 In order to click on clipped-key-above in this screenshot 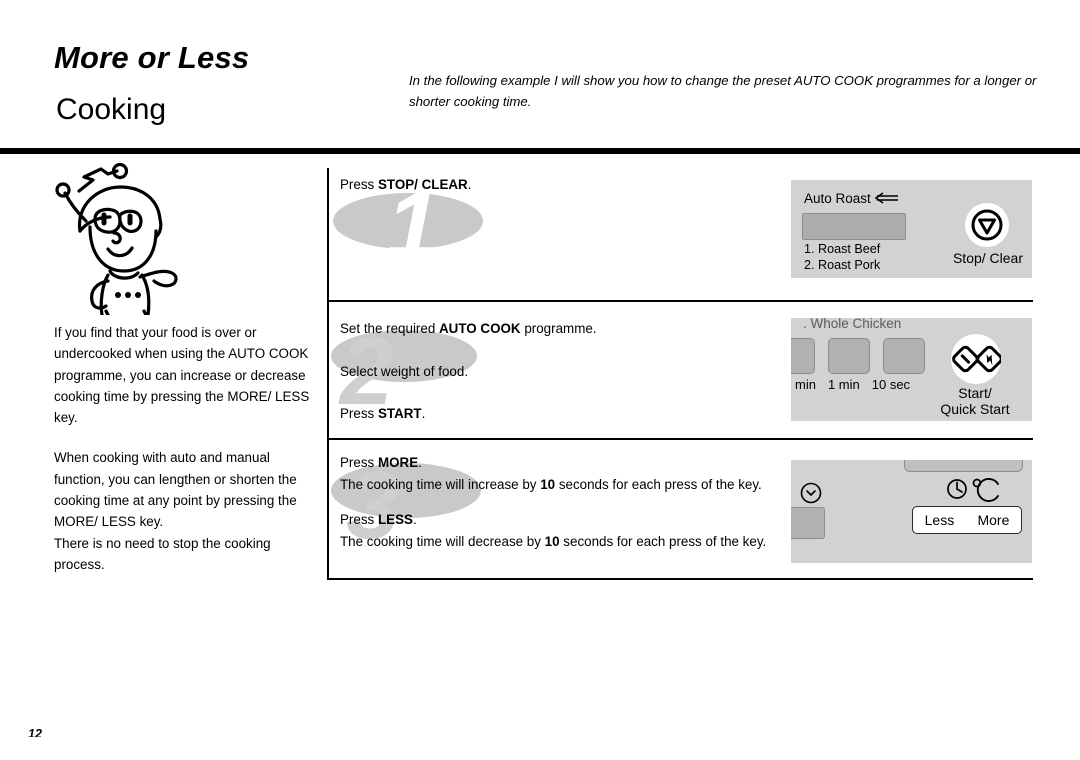, I will do `click(963, 466)`.